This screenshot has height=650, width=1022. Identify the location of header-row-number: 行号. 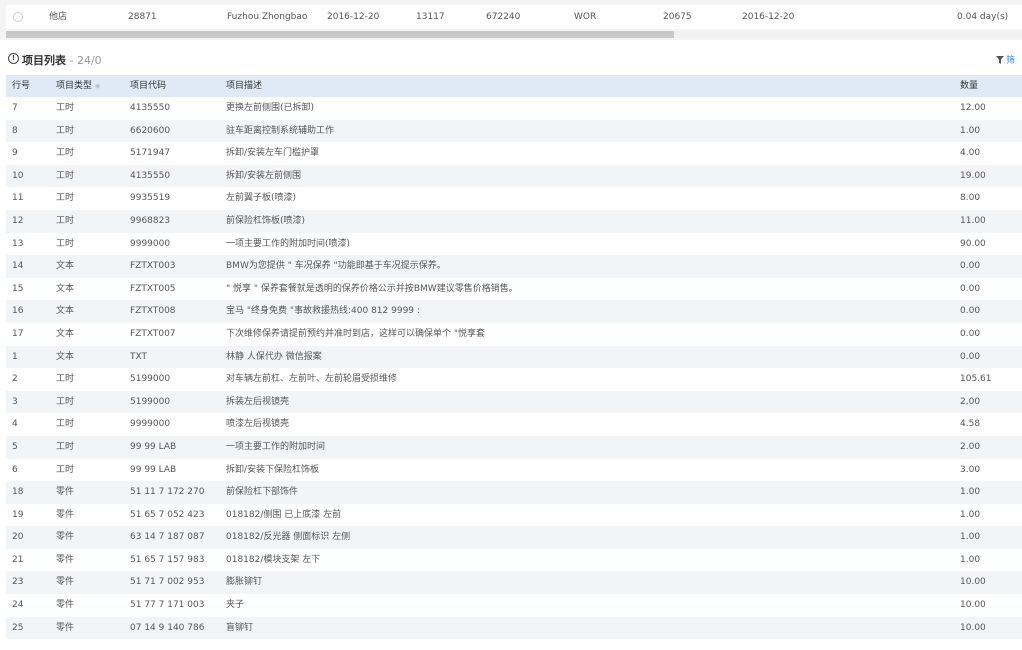
(32, 86).